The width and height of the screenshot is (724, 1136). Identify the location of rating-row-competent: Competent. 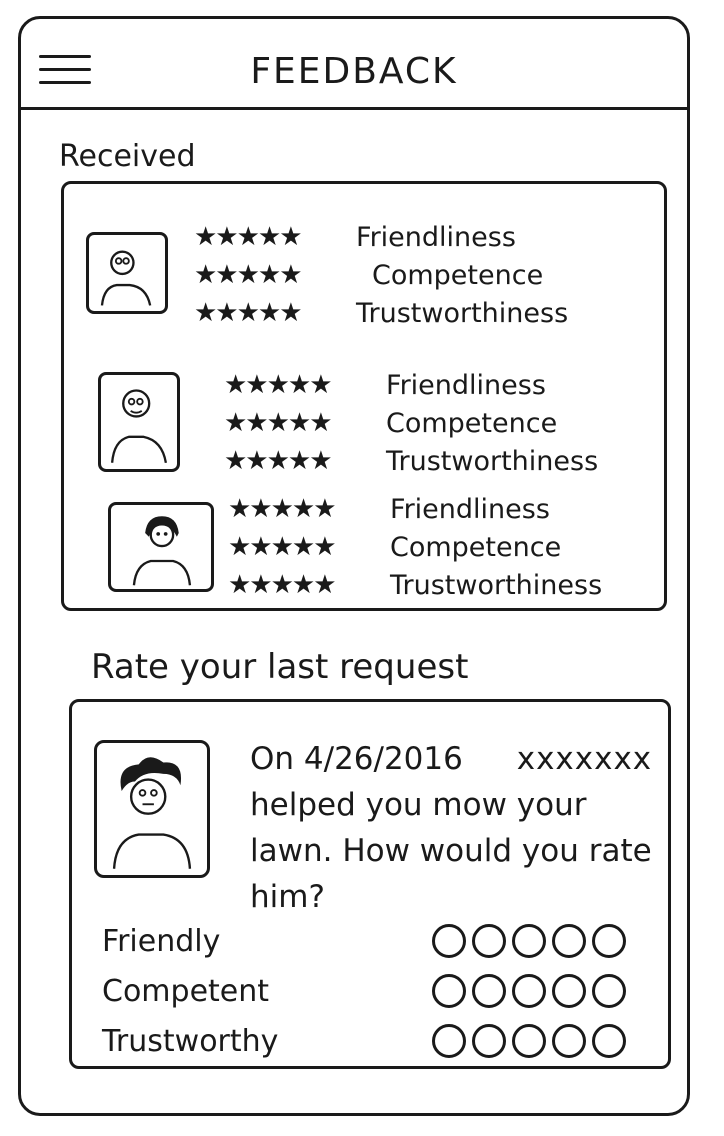
(382, 991).